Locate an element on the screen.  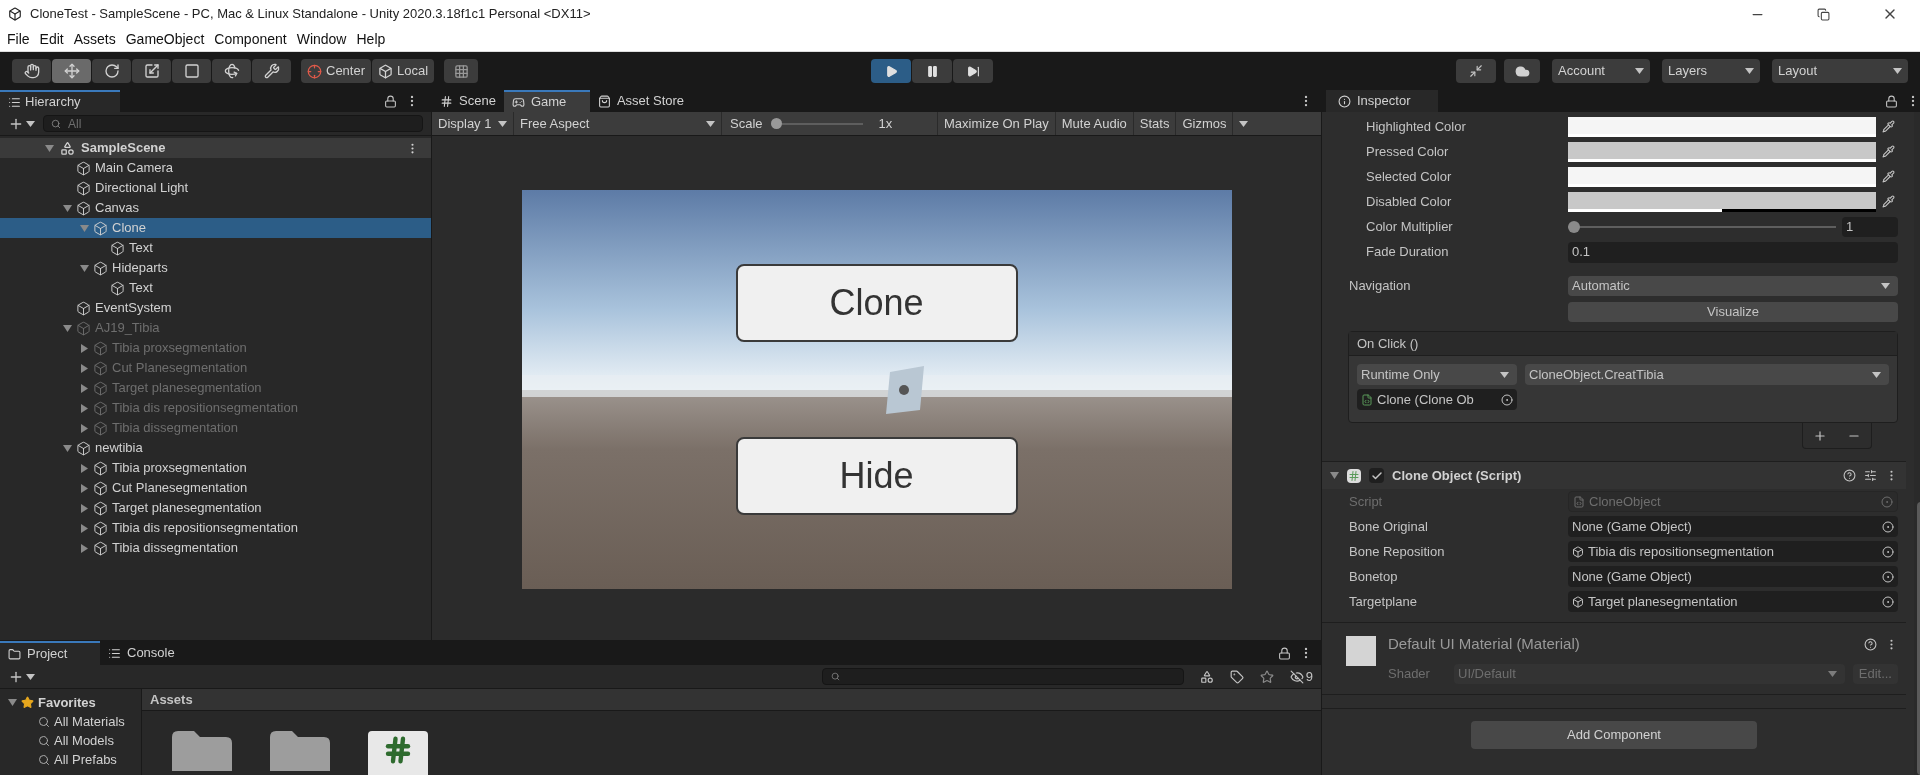
search-field: All is located at coordinates (233, 123).